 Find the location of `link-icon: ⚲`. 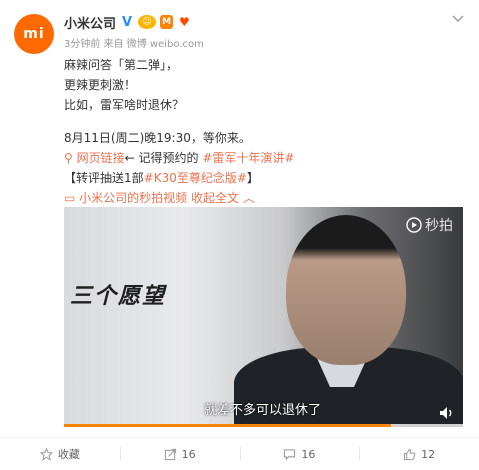

link-icon: ⚲ is located at coordinates (68, 158).